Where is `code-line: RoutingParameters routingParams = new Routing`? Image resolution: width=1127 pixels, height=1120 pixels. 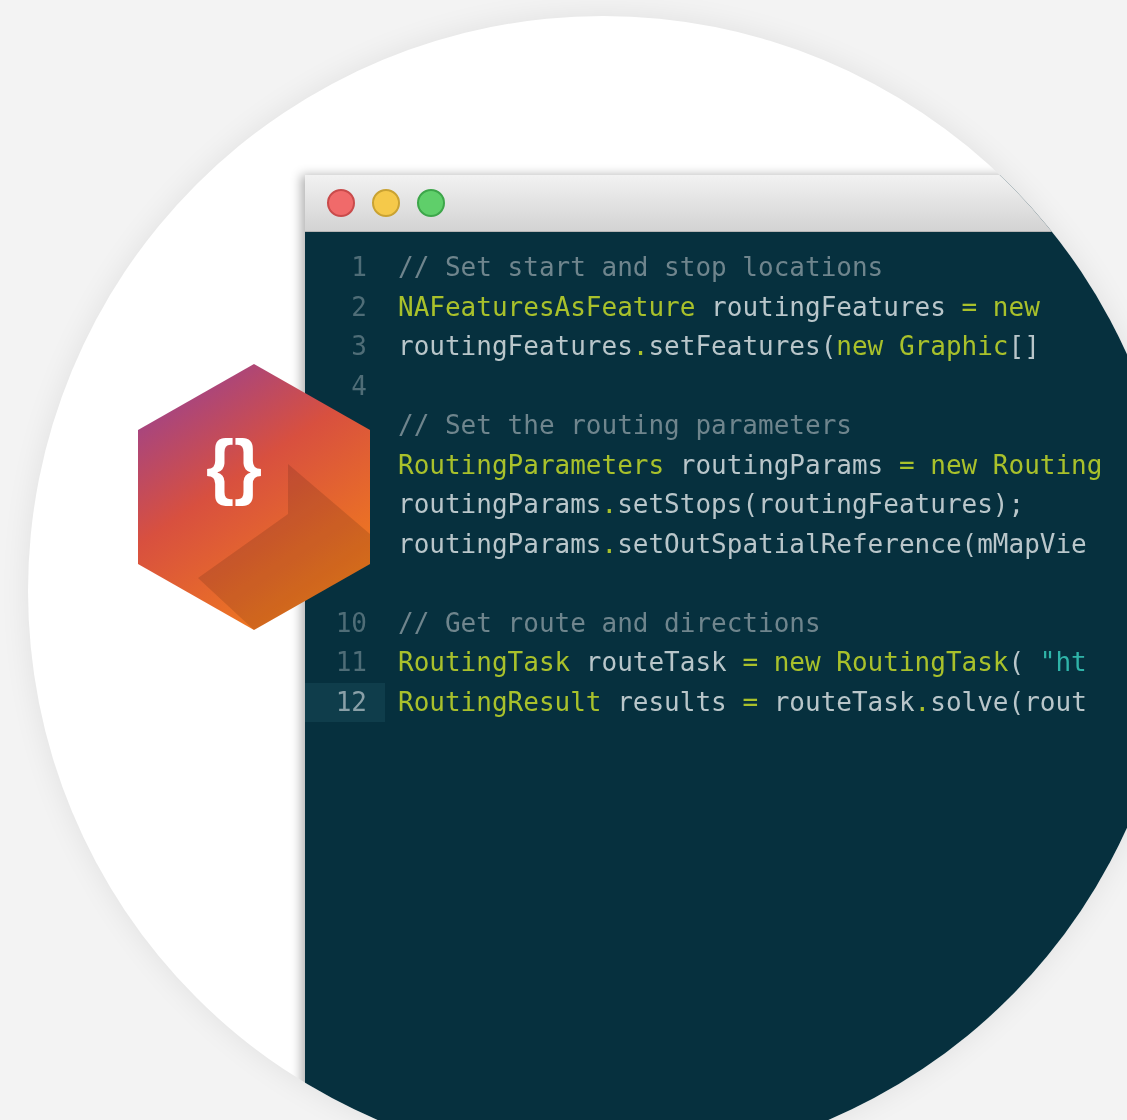
code-line: RoutingParameters routingParams = new Routing is located at coordinates (750, 465).